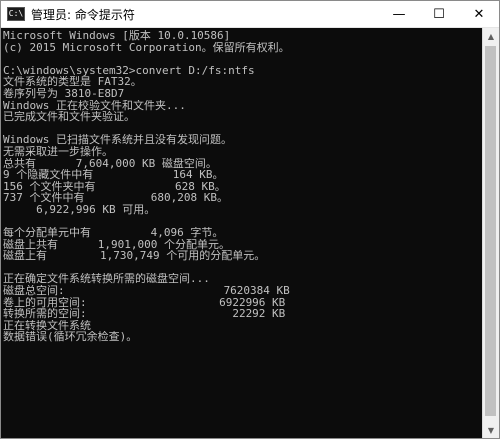  Describe the element at coordinates (146, 291) in the screenshot. I see `console-line: 磁盘总空间: 7620384 KB` at that location.